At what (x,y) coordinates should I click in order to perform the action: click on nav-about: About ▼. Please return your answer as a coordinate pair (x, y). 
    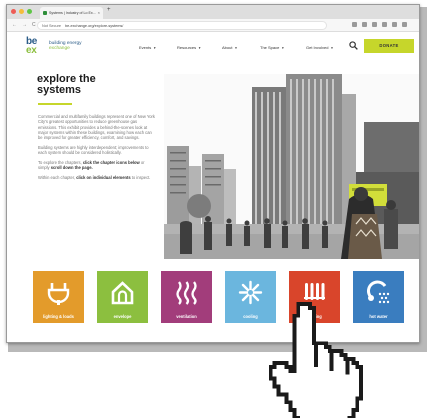
    Looking at the image, I should click on (241, 47).